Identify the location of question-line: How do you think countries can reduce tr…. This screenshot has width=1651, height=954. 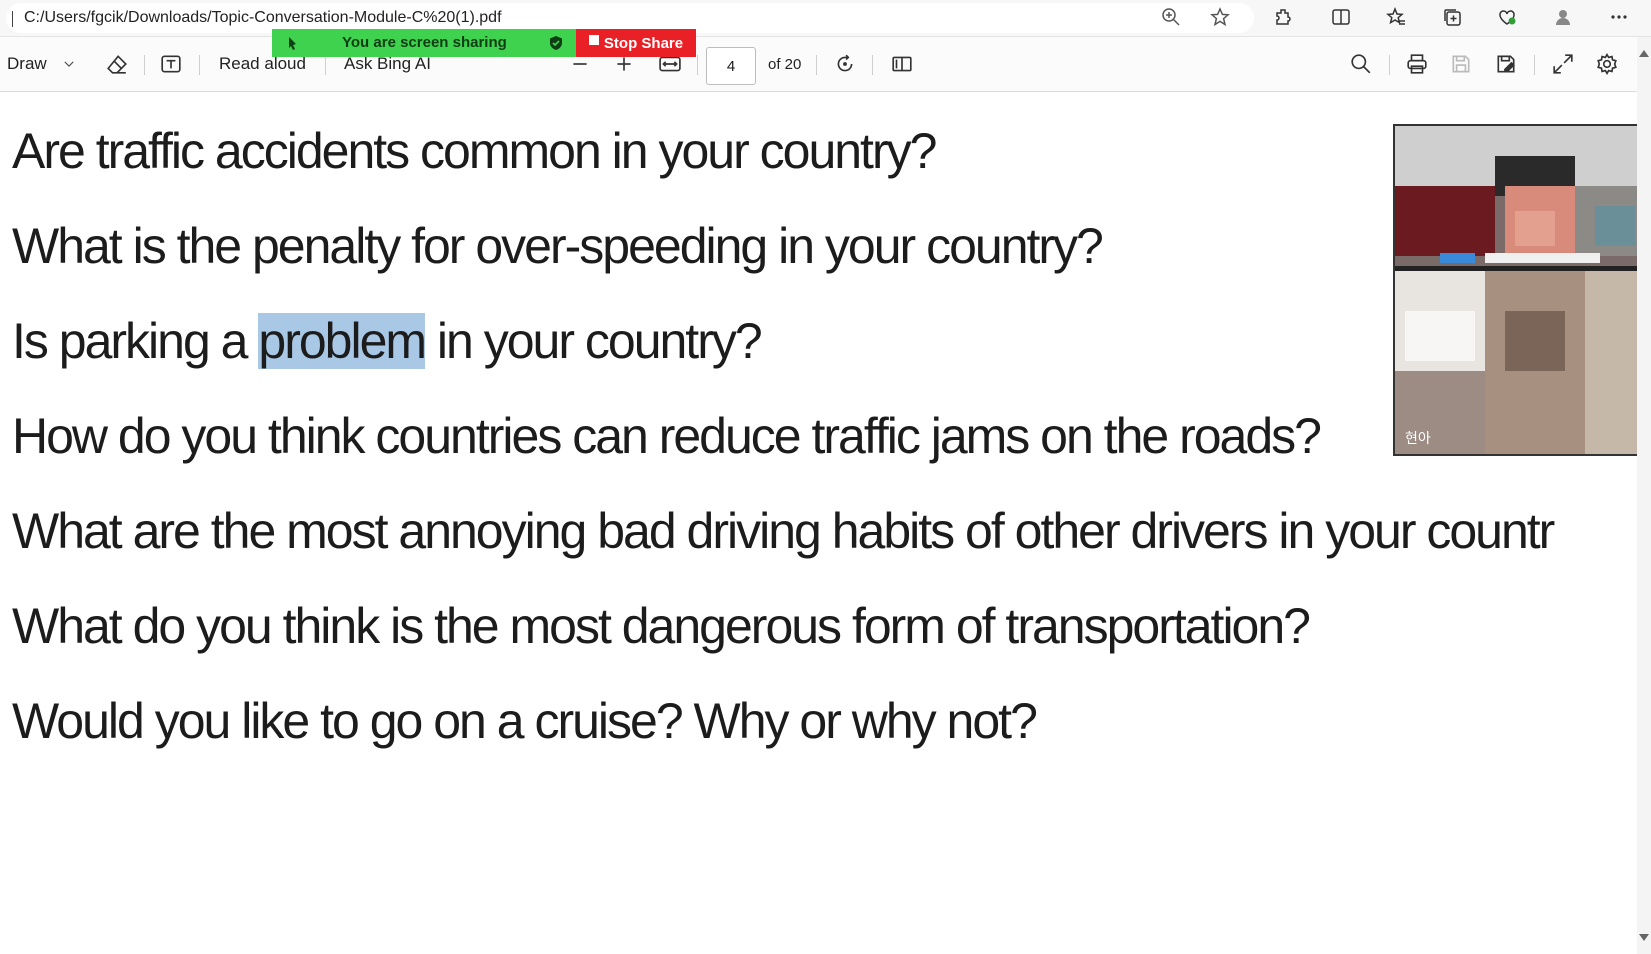
(667, 436).